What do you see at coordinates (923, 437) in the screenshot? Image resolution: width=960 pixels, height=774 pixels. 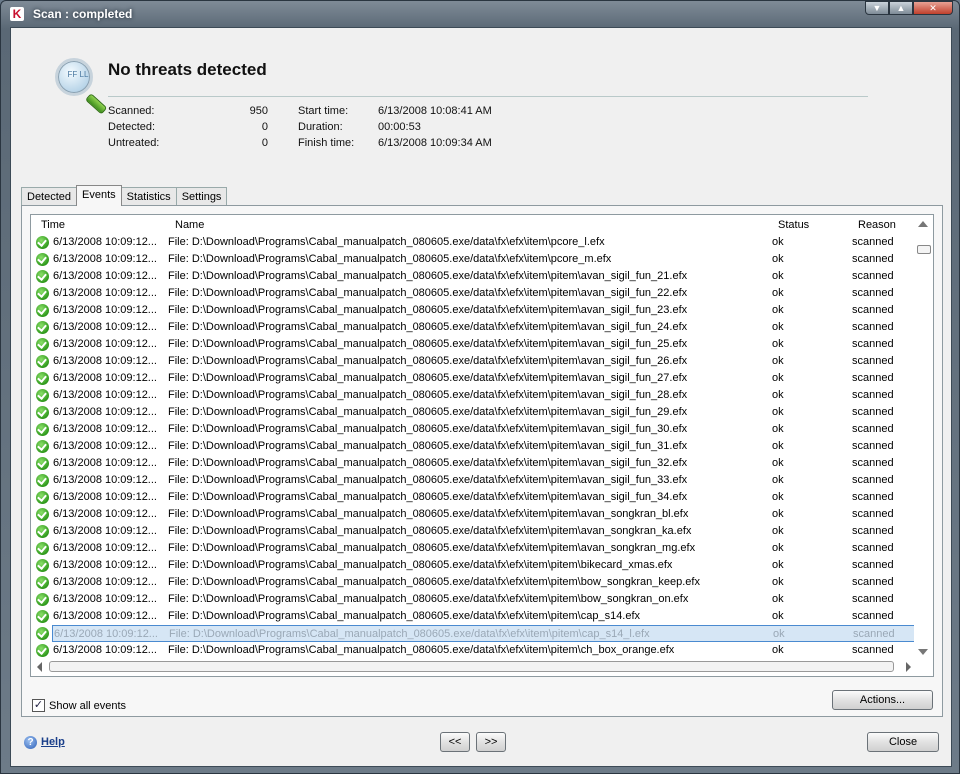 I see `vertical-scrollbar` at bounding box center [923, 437].